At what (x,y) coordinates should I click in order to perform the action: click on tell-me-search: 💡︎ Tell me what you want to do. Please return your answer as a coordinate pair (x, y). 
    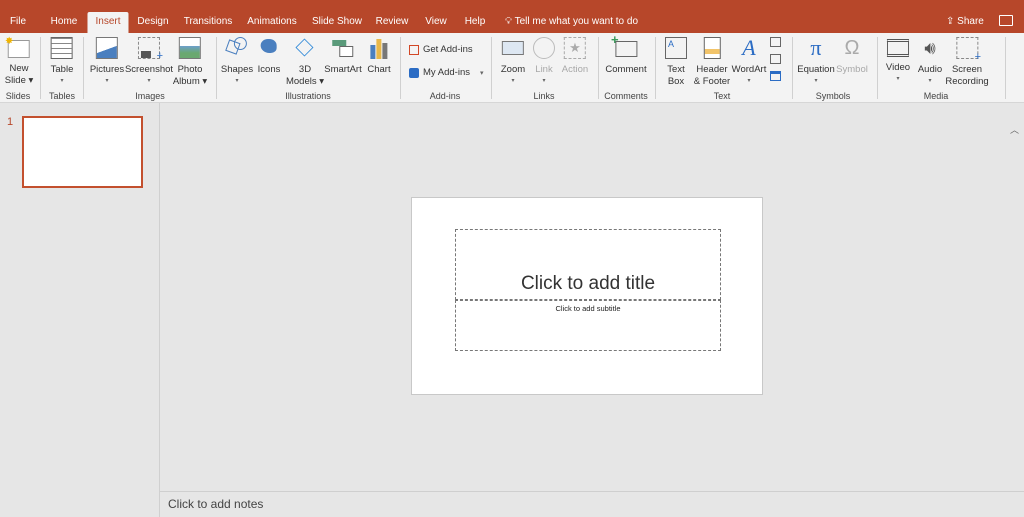
    Looking at the image, I should click on (571, 22).